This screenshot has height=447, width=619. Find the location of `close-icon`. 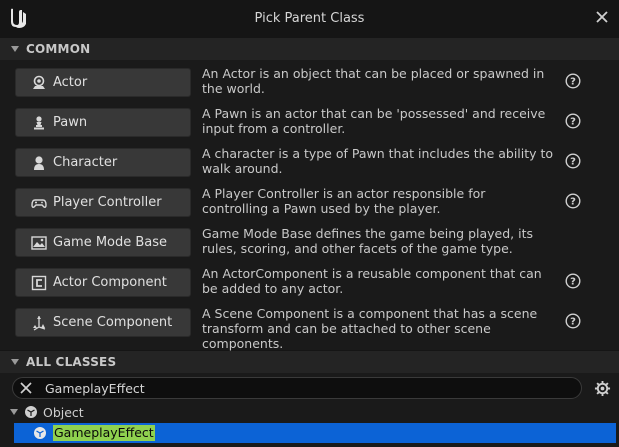

close-icon is located at coordinates (602, 17).